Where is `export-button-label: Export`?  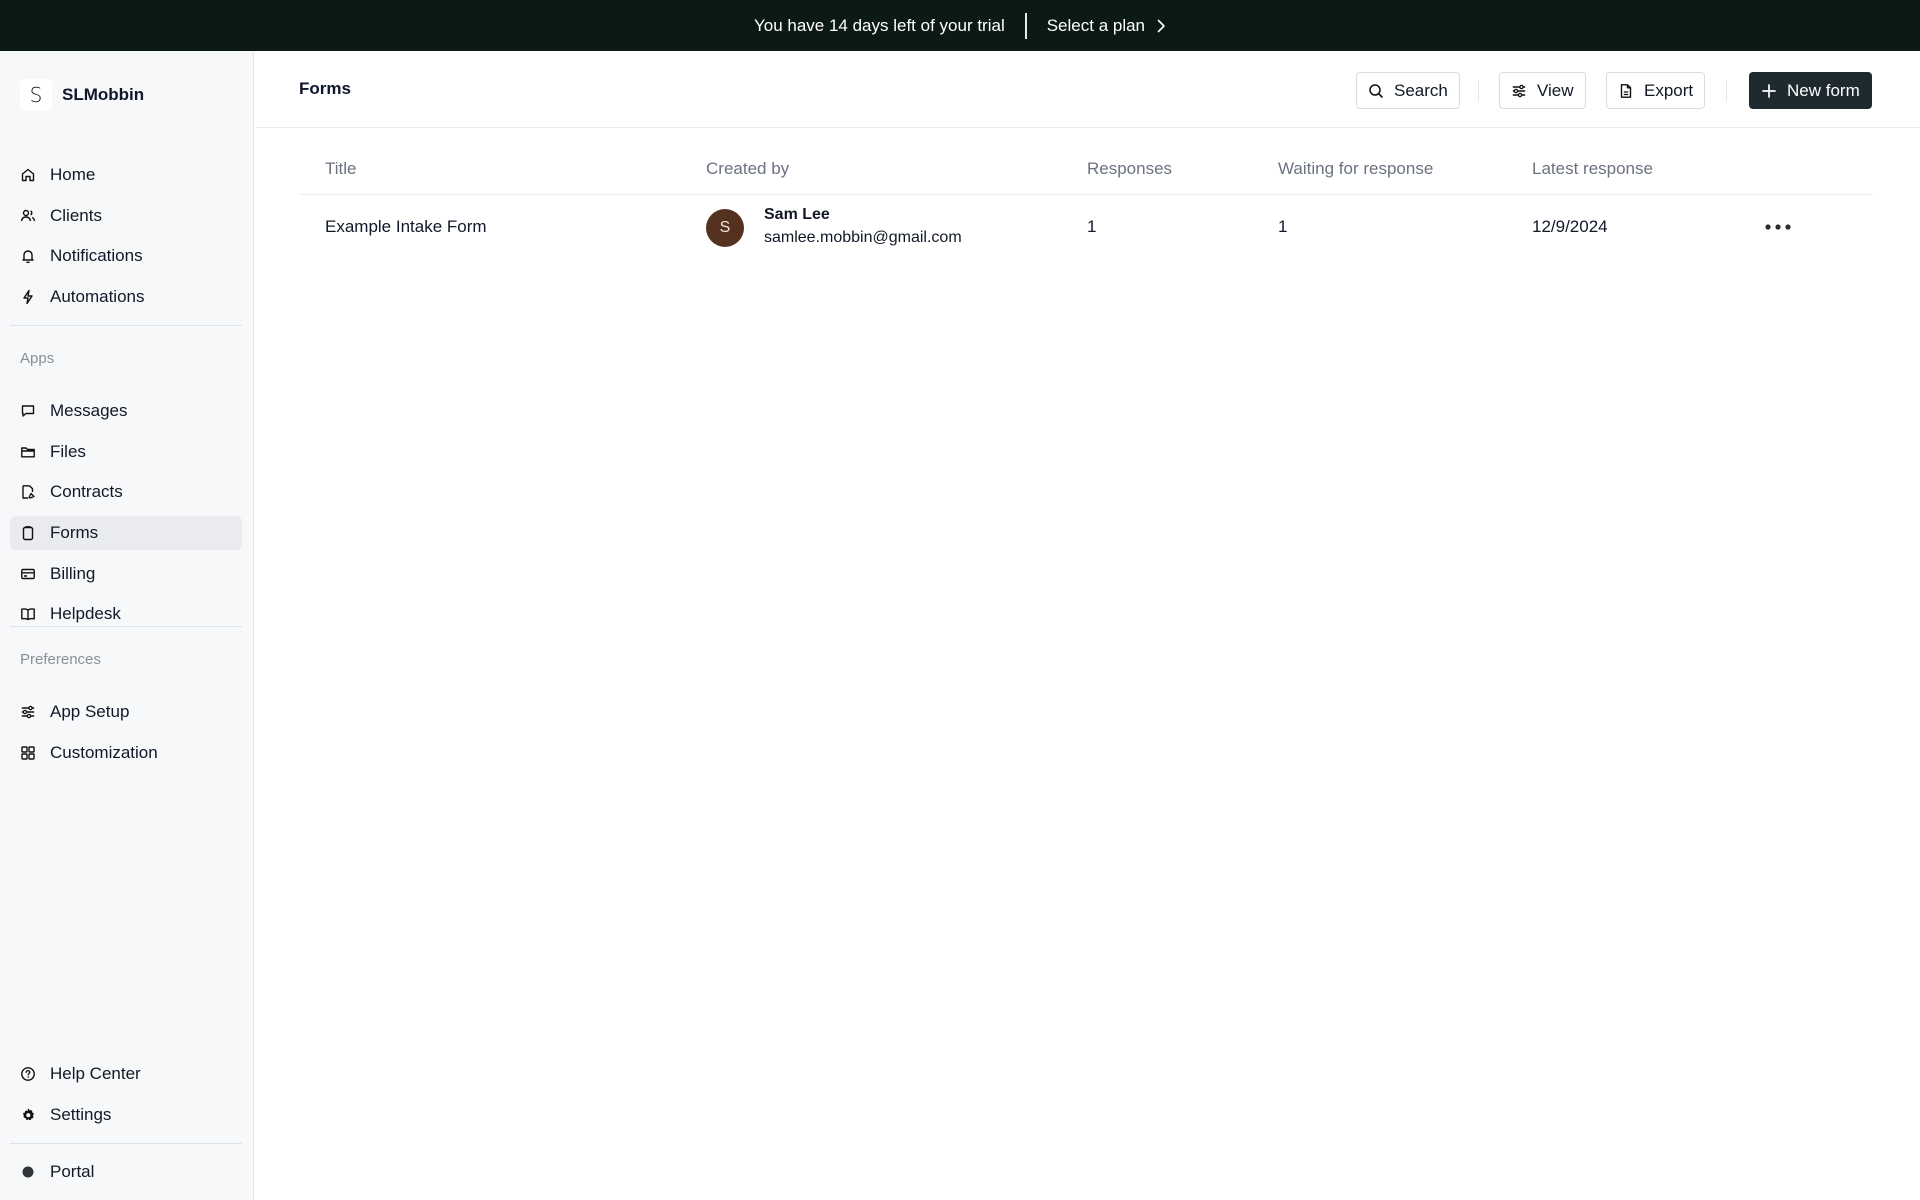 export-button-label: Export is located at coordinates (1669, 90).